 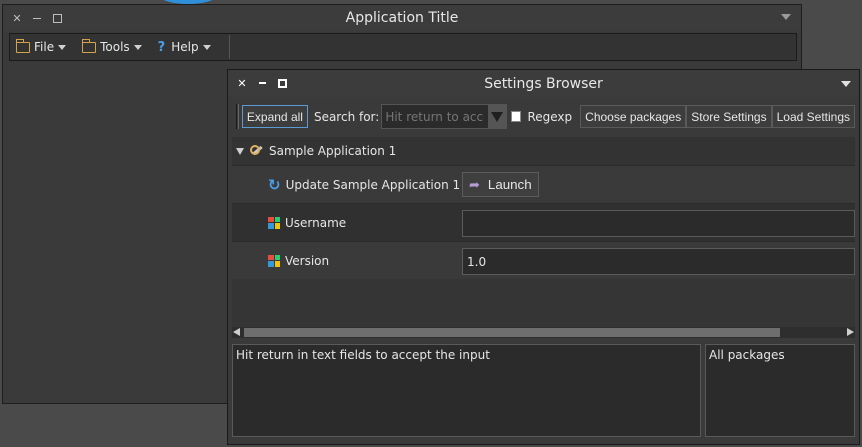 What do you see at coordinates (444, 116) in the screenshot?
I see `search-combo` at bounding box center [444, 116].